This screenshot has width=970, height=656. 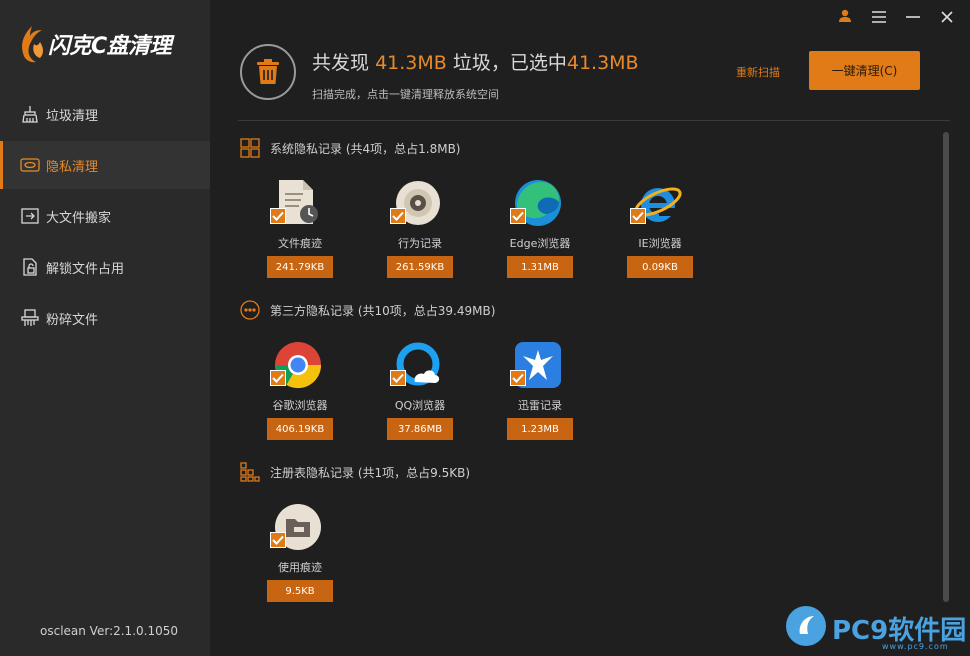 I want to click on watermark-text: PC9软件园, so click(x=899, y=630).